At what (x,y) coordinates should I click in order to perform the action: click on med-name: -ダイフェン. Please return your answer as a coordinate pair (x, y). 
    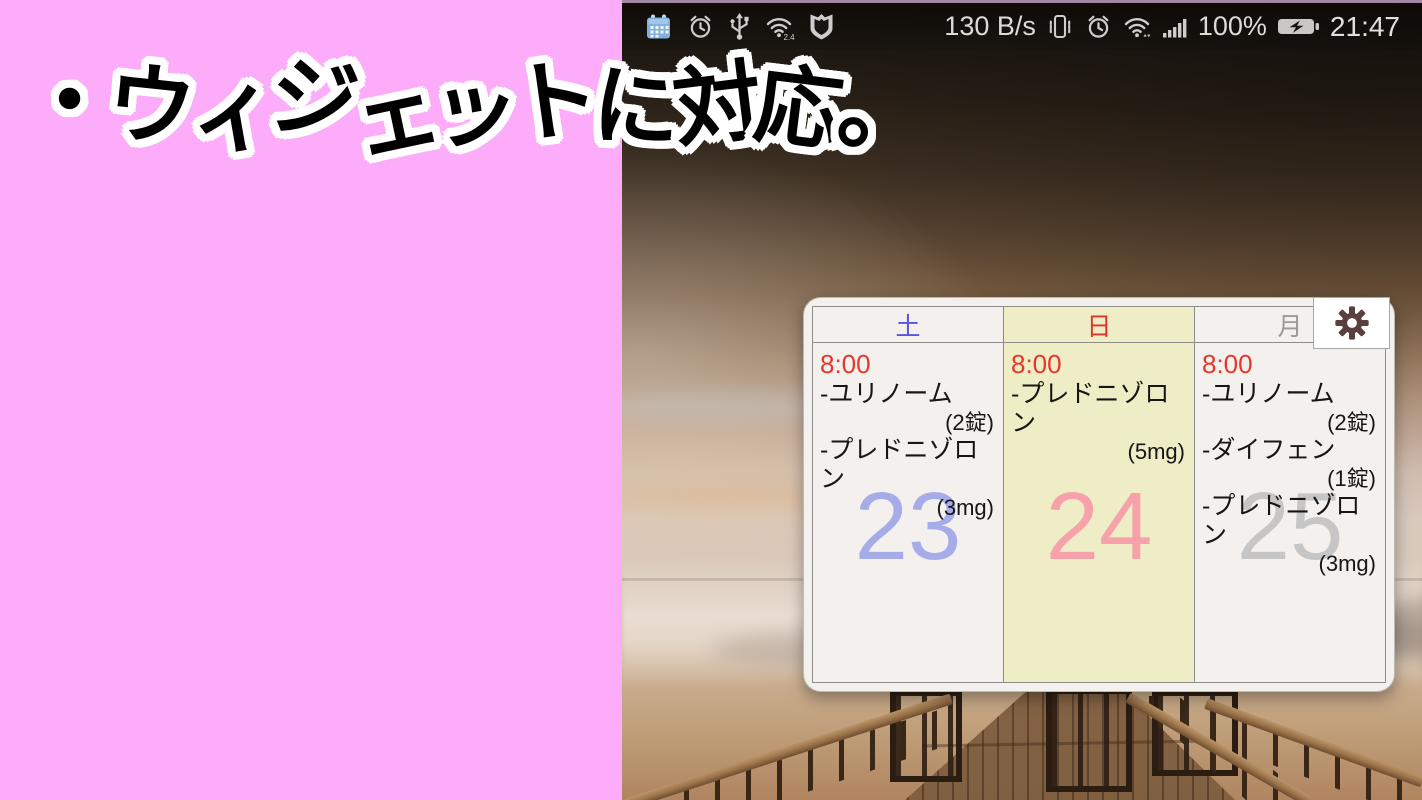
    Looking at the image, I should click on (1269, 450).